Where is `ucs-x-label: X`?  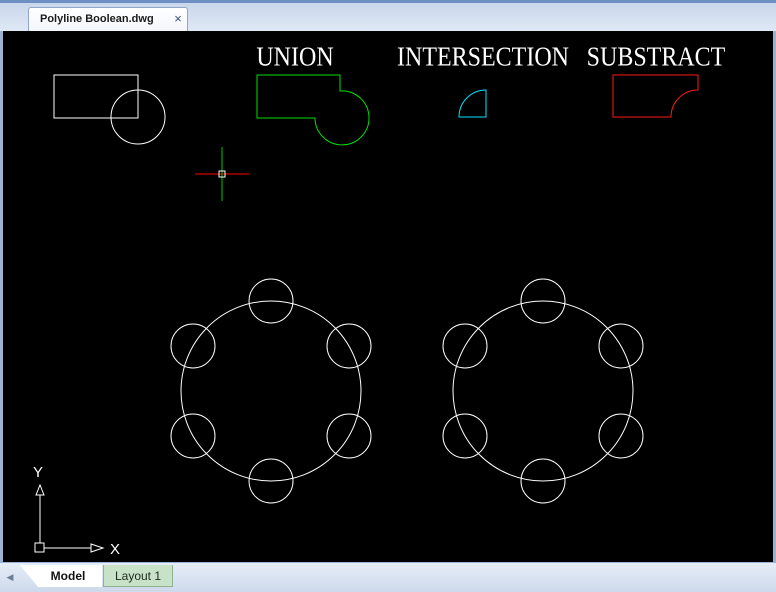 ucs-x-label: X is located at coordinates (115, 549).